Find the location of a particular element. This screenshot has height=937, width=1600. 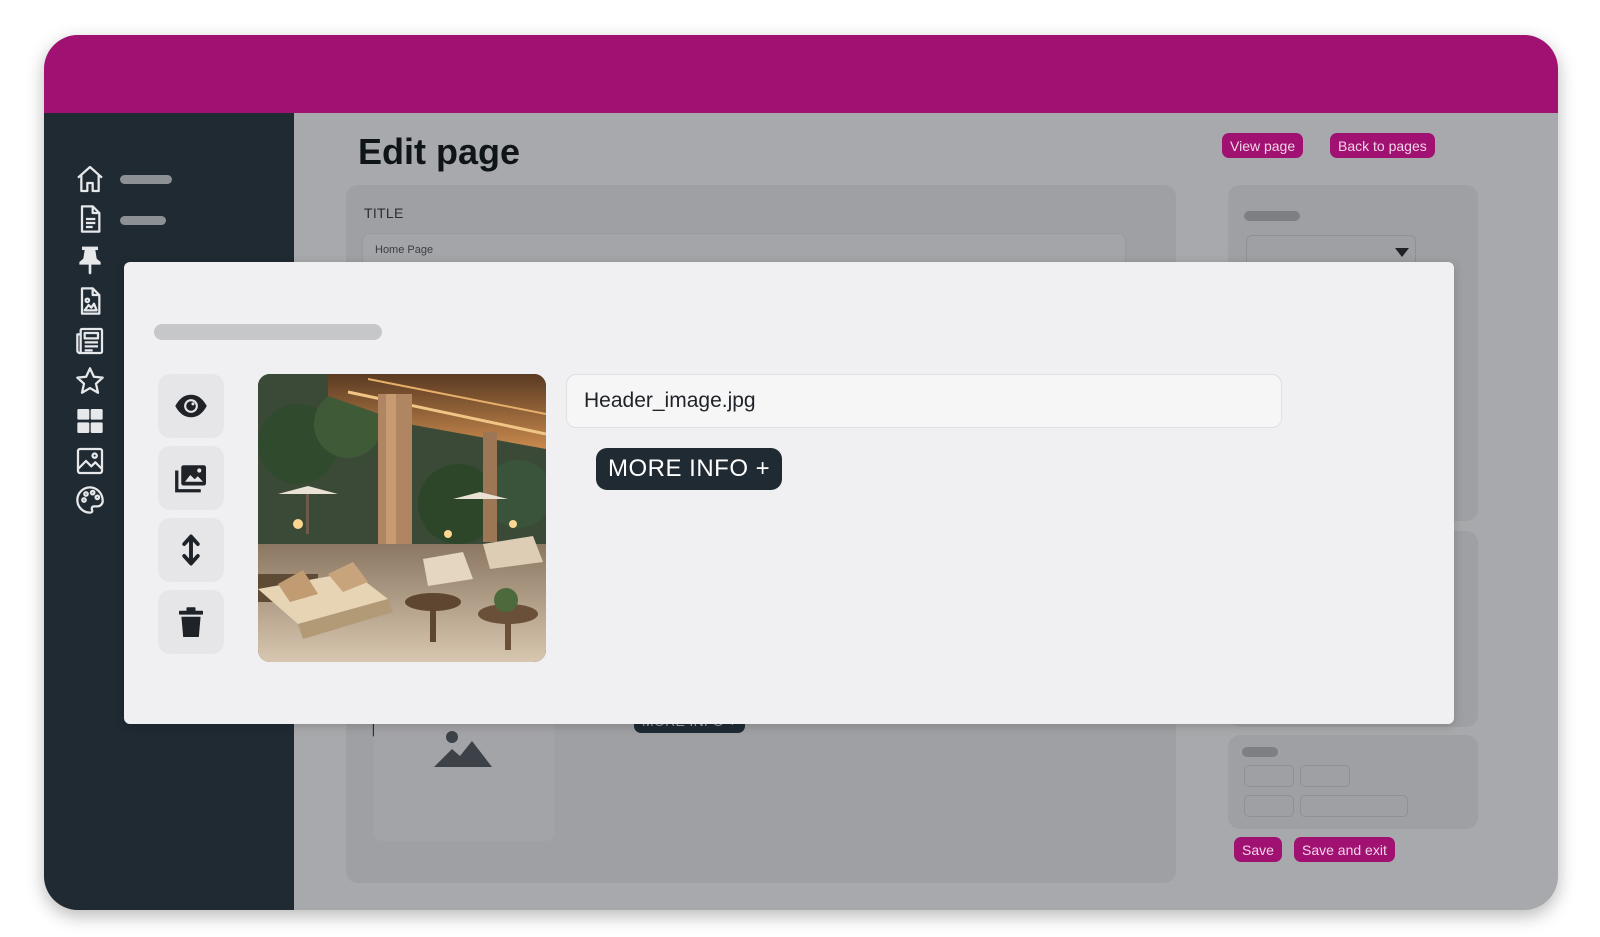

mountain-icon is located at coordinates (463, 749).